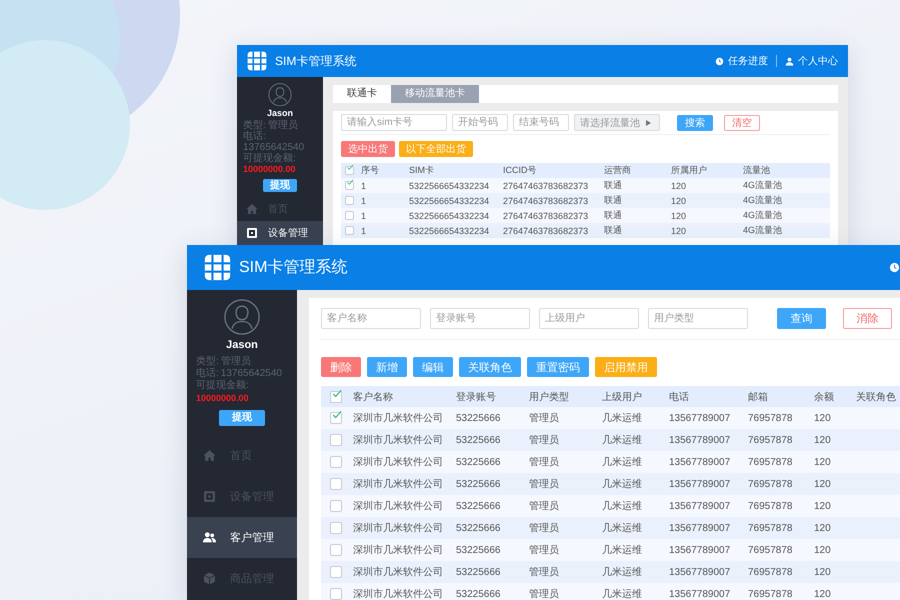  What do you see at coordinates (626, 367) in the screenshot?
I see `action-button: 启用禁用` at bounding box center [626, 367].